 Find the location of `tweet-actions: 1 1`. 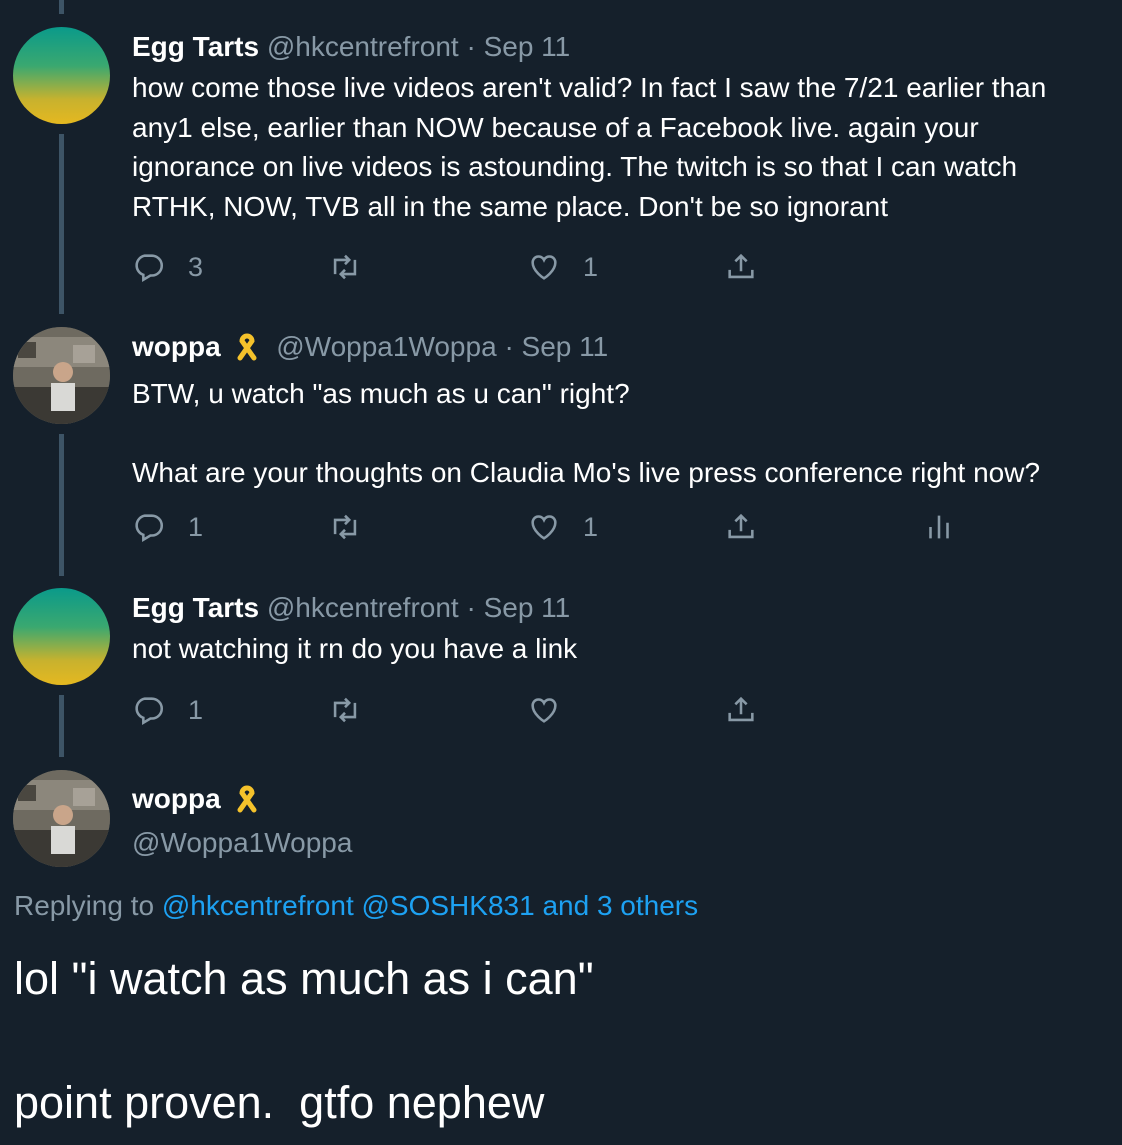

tweet-actions: 1 1 is located at coordinates (542, 527).